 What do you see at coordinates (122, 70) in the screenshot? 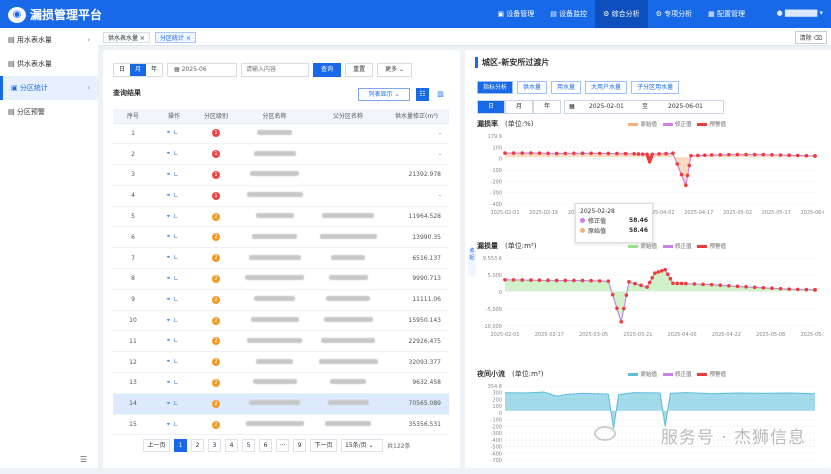
I see `day-option: 日` at bounding box center [122, 70].